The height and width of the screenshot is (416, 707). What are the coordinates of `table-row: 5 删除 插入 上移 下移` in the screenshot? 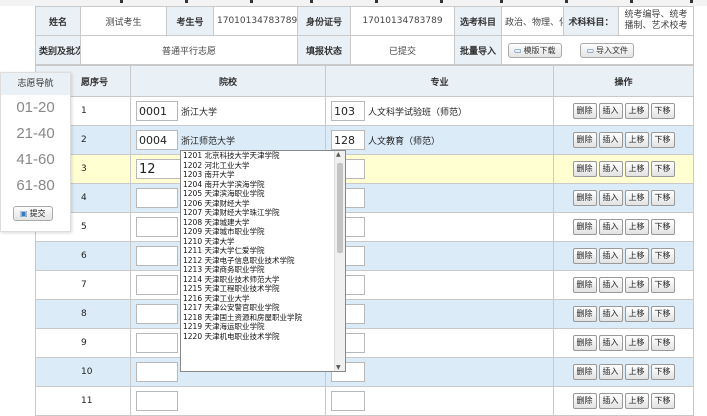 It's located at (364, 227).